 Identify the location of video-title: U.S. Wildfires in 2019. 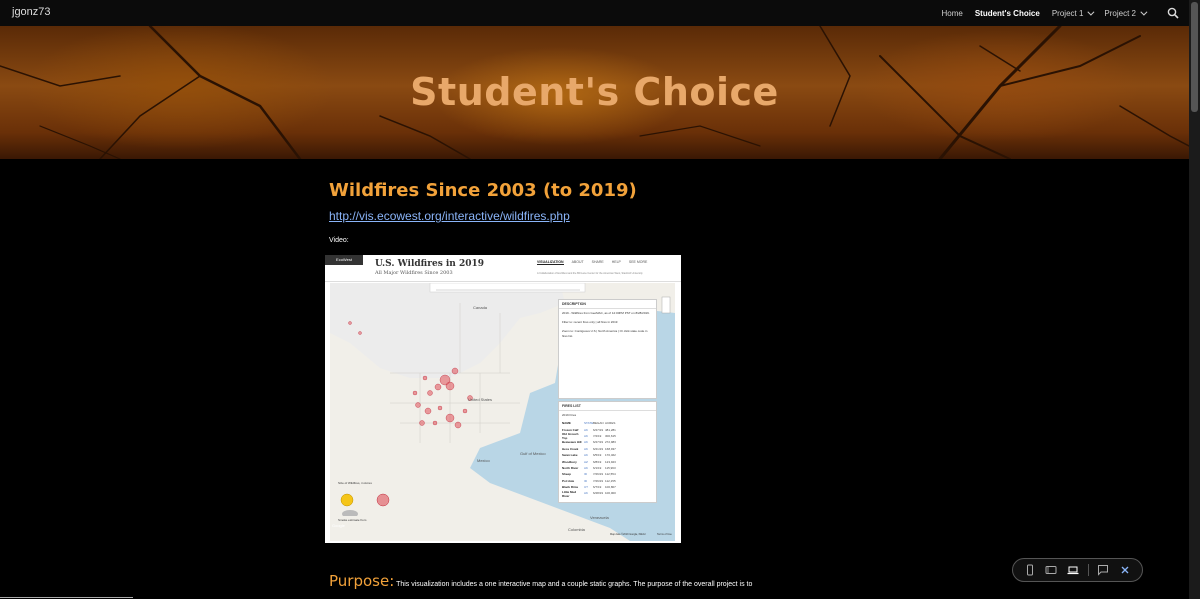
(430, 264).